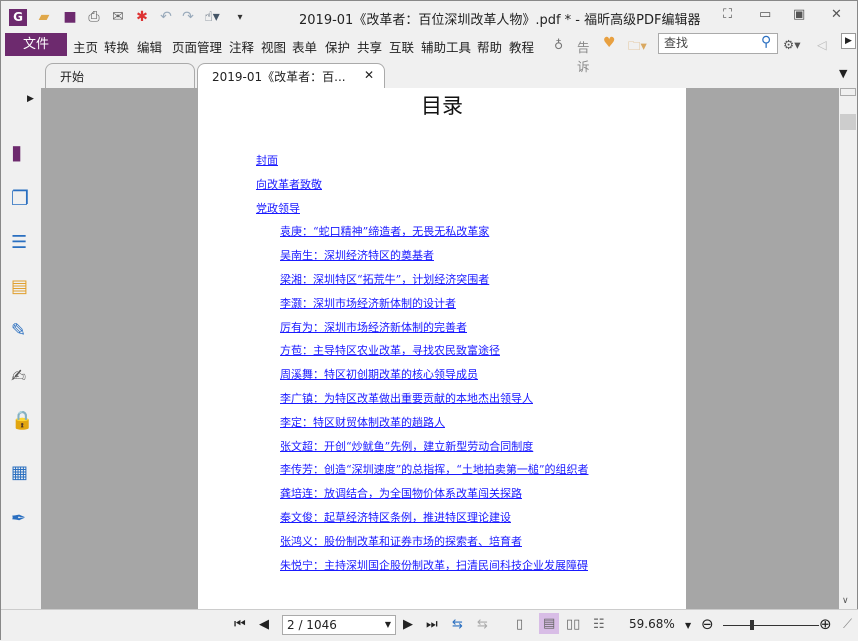  What do you see at coordinates (21, 348) in the screenshot?
I see `left-panel: ▶ ▮ ❐ ☰ ▤ ✎ ✍ 🔒 ▦ ✒` at bounding box center [21, 348].